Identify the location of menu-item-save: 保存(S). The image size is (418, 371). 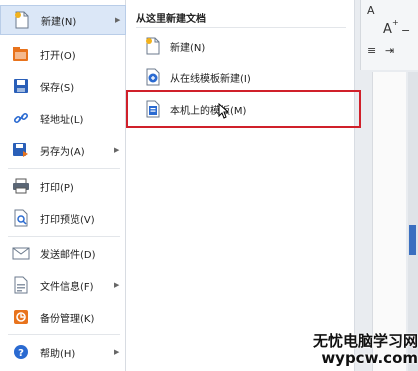
(63, 86).